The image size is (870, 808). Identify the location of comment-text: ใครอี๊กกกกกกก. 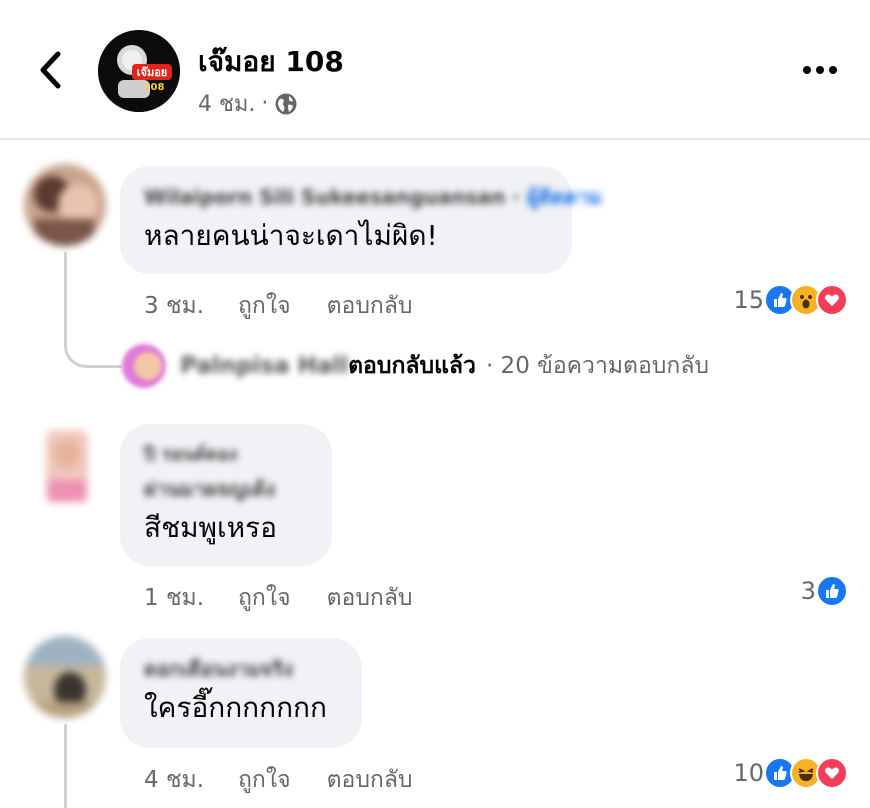
(235, 707).